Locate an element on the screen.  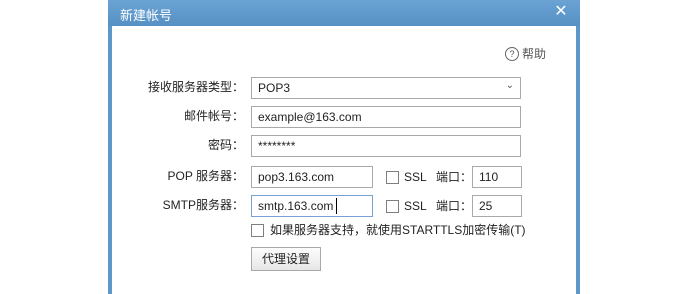
pop-server-value: pop3.163.com is located at coordinates (296, 177).